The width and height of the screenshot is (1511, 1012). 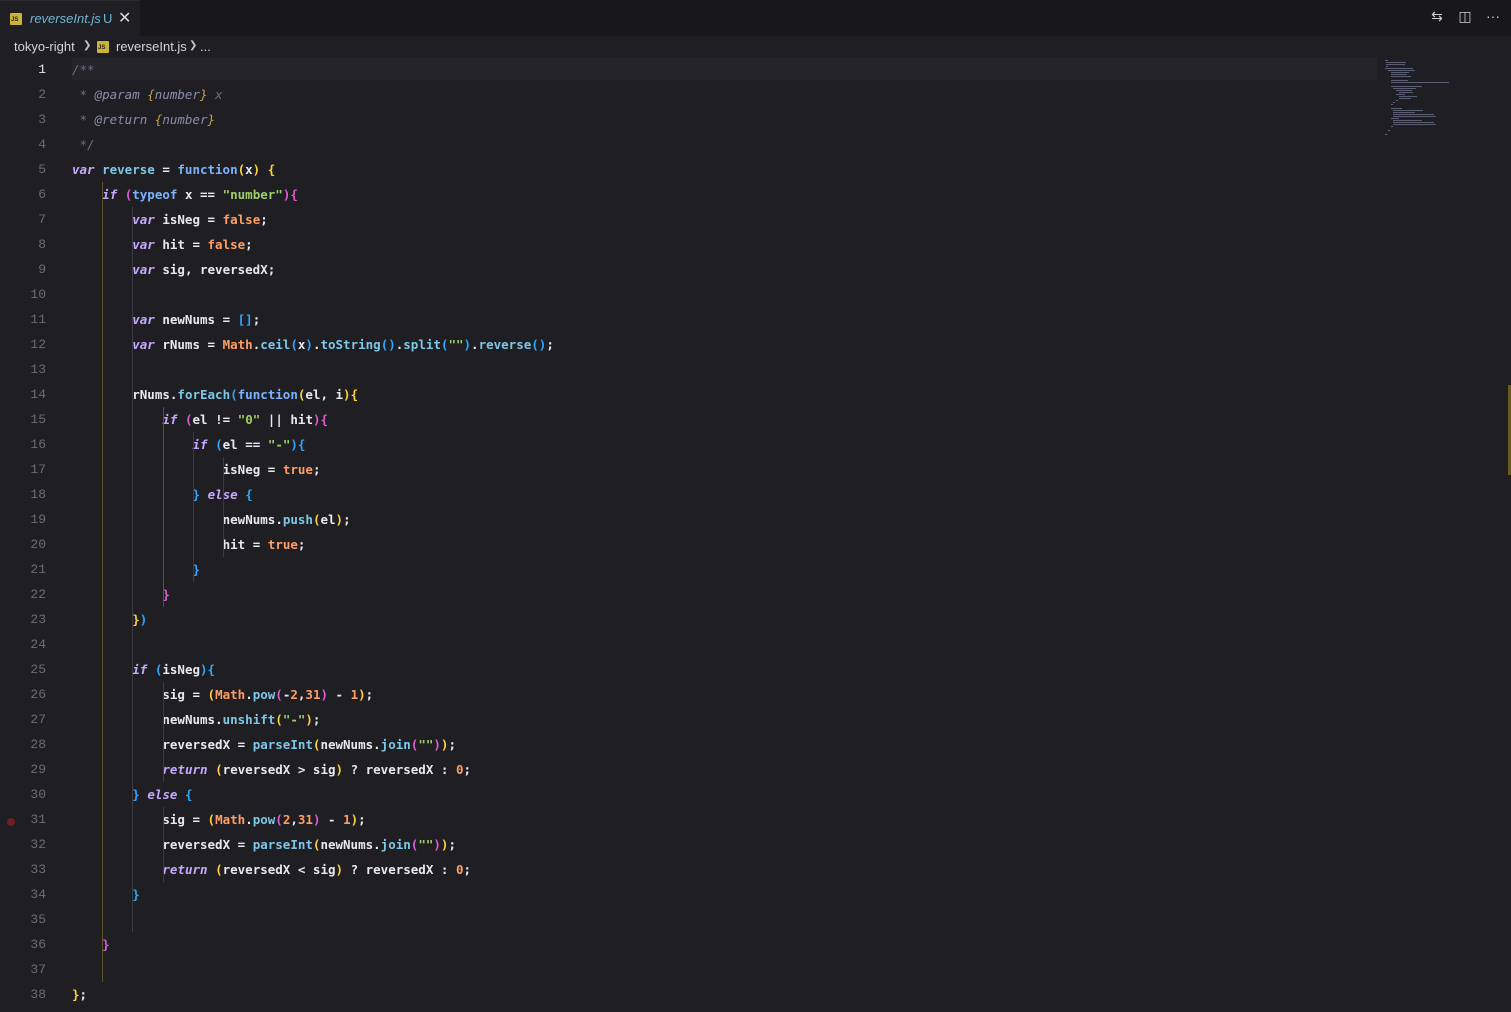 What do you see at coordinates (42, 69) in the screenshot?
I see `line-number: 1` at bounding box center [42, 69].